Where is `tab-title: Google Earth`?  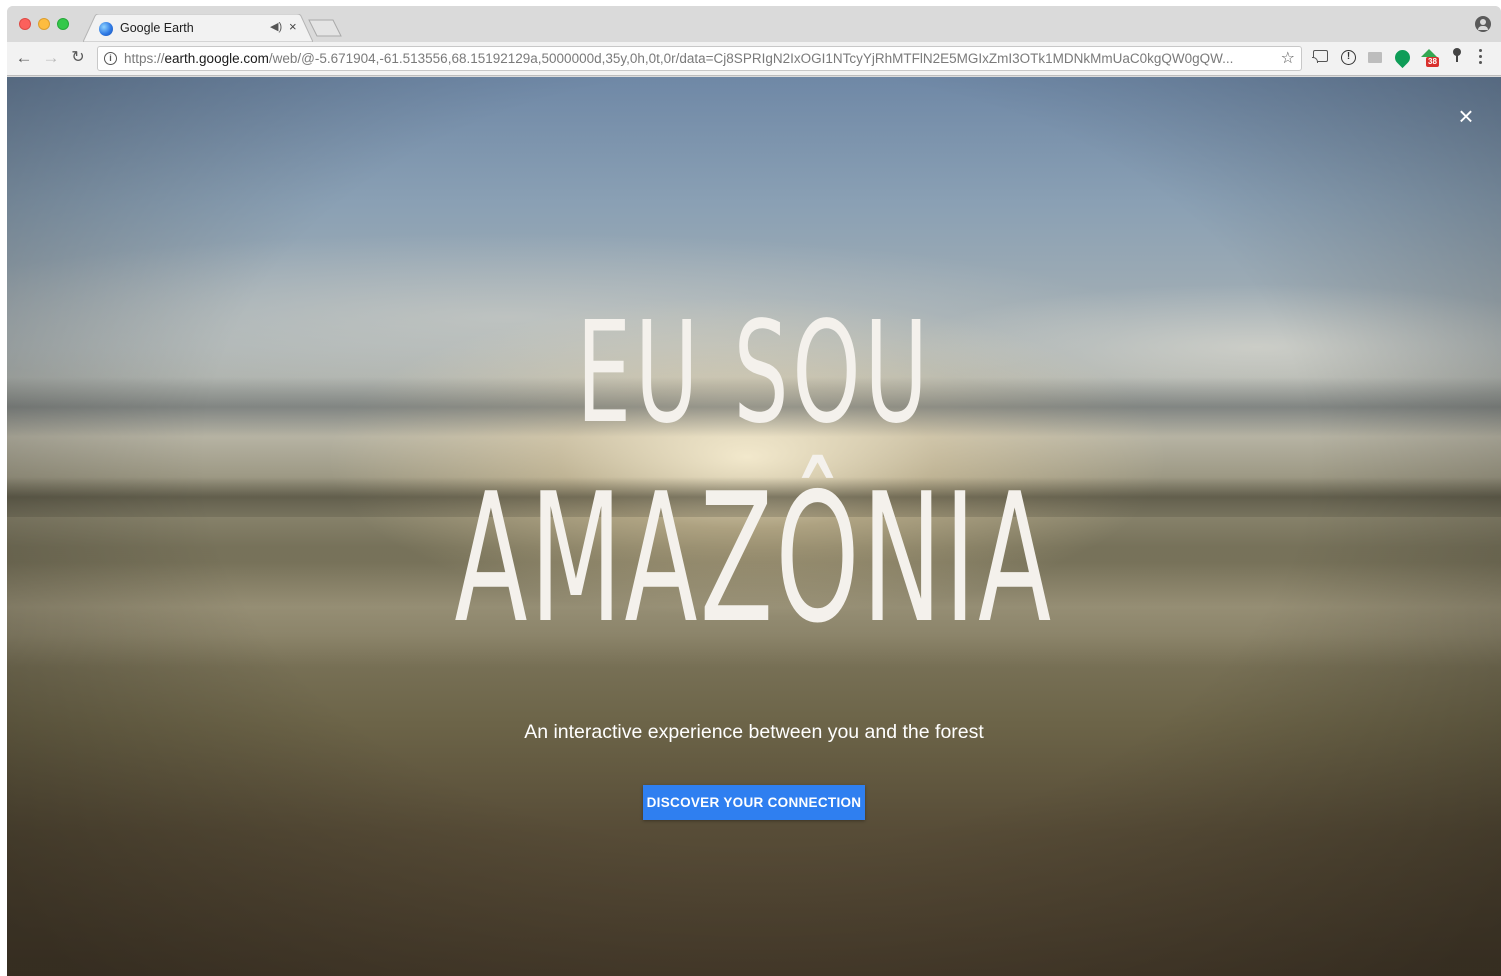 tab-title: Google Earth is located at coordinates (157, 28).